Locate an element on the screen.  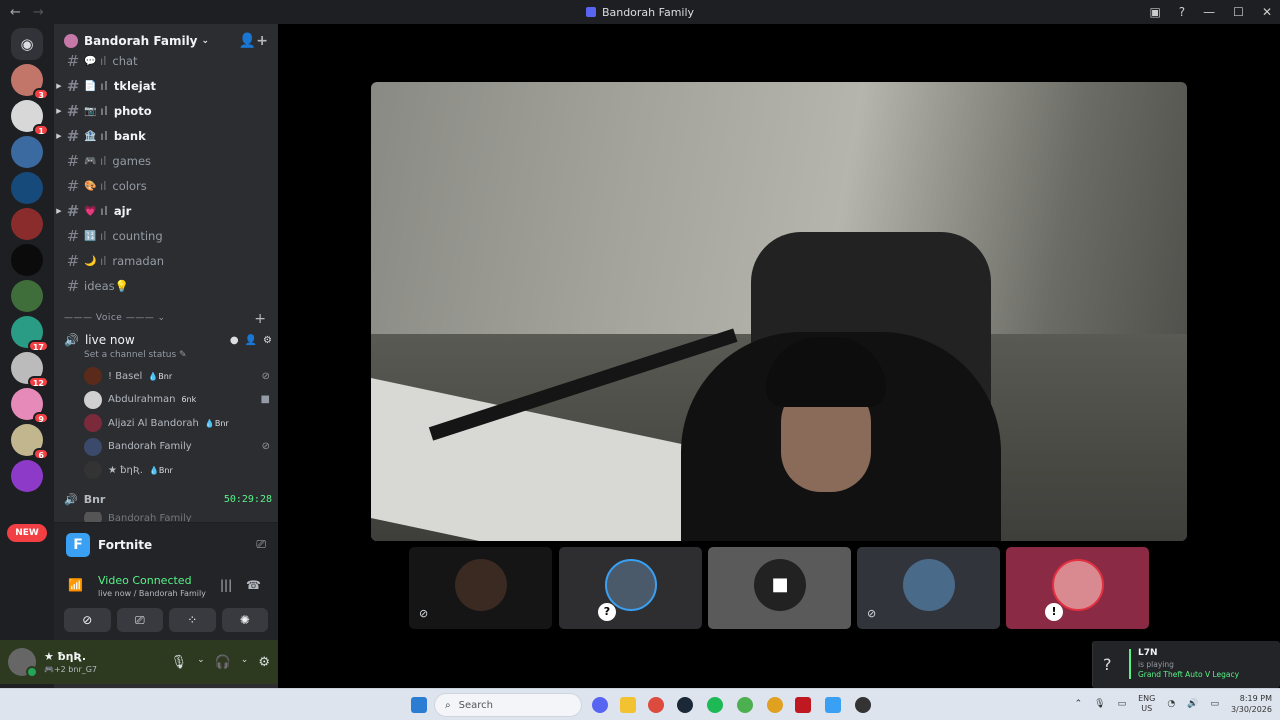
voice-channel-bnr: 🔊 Bnr 50:29:28 is located at coordinates (166, 499).